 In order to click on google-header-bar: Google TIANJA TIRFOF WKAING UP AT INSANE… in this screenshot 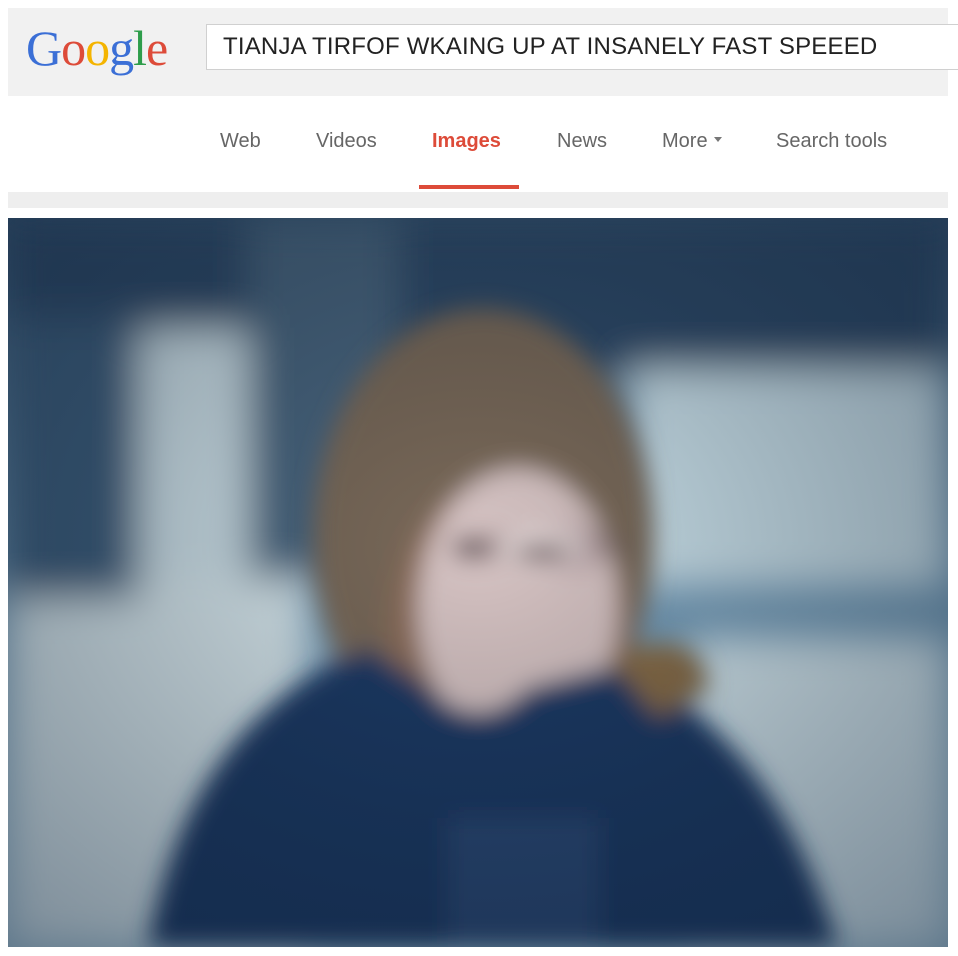, I will do `click(483, 52)`.